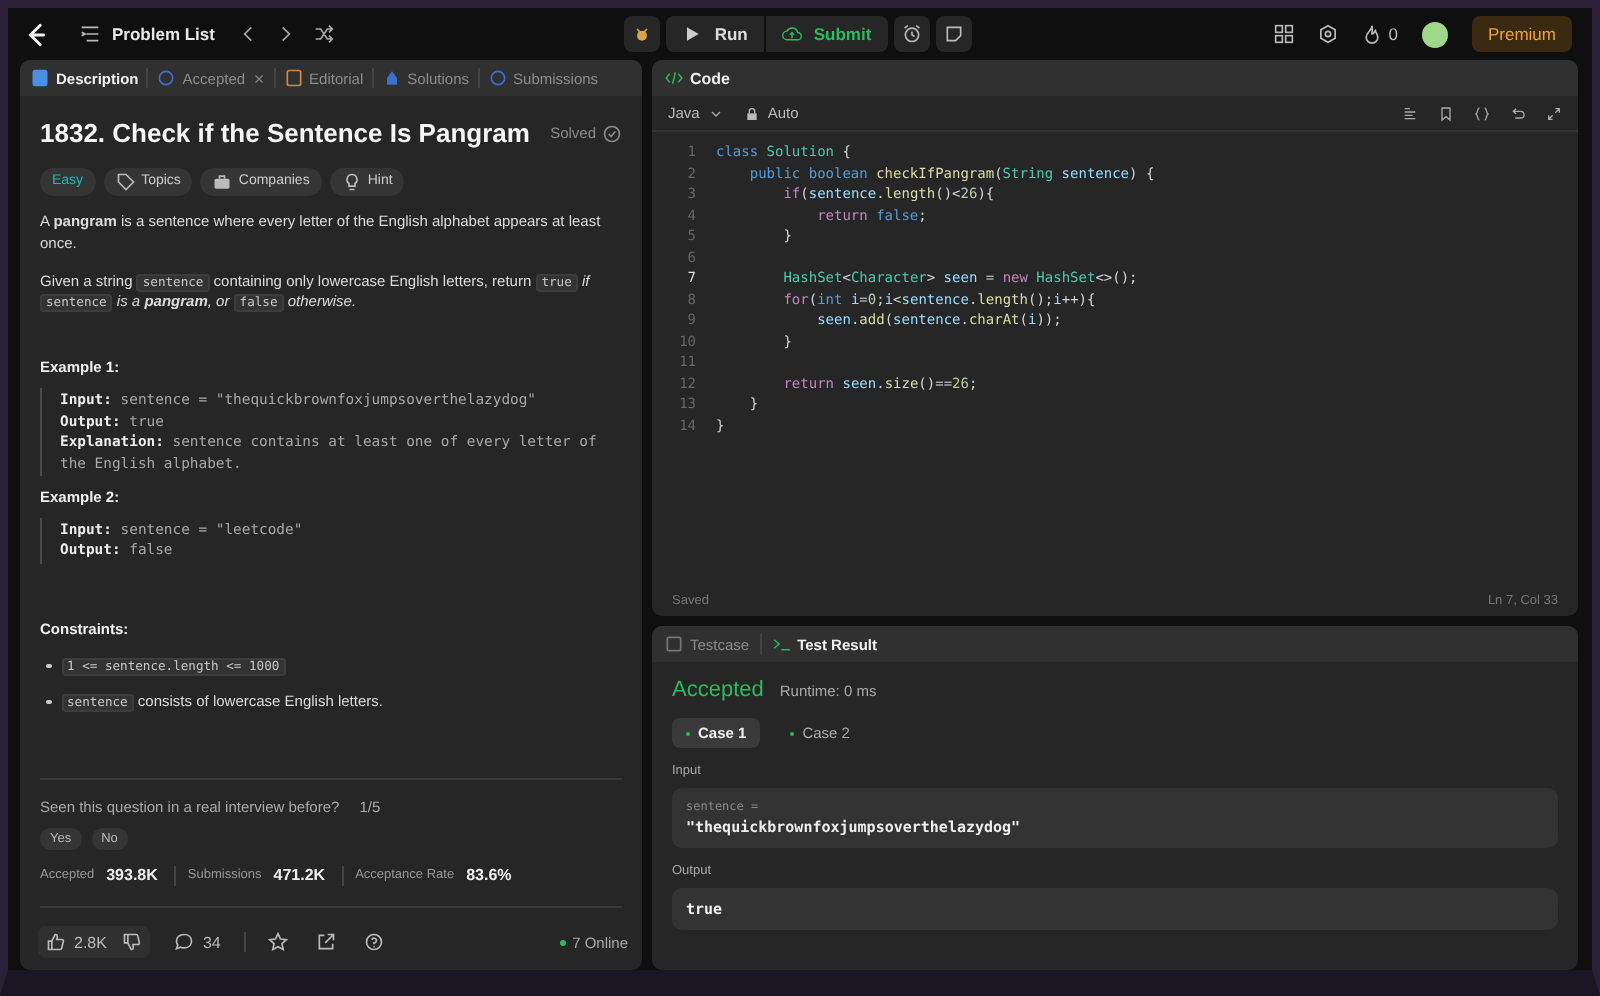  What do you see at coordinates (1521, 34) in the screenshot?
I see `premium-button: Premium` at bounding box center [1521, 34].